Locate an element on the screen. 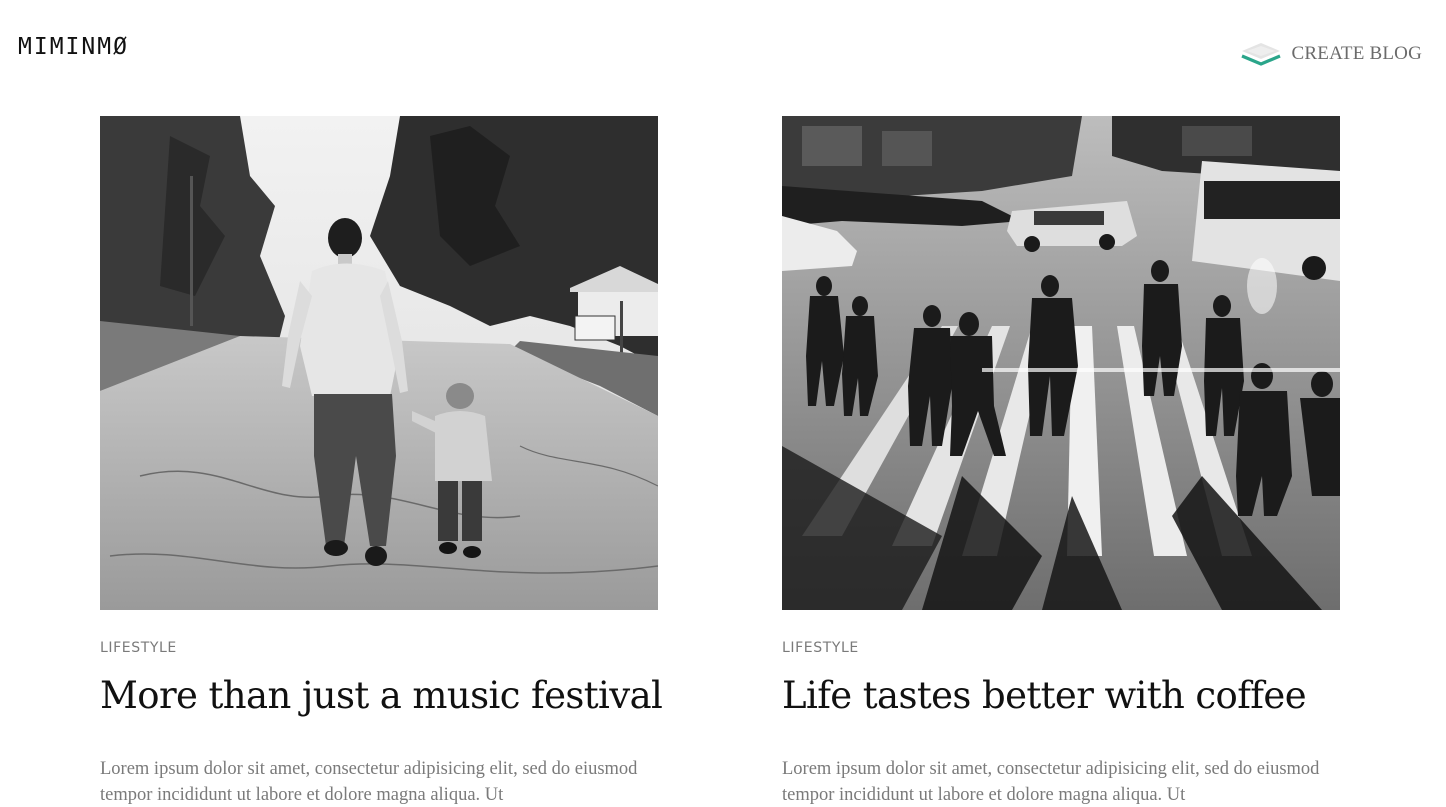 The image size is (1446, 807). post-title: More than just a music festival is located at coordinates (381, 696).